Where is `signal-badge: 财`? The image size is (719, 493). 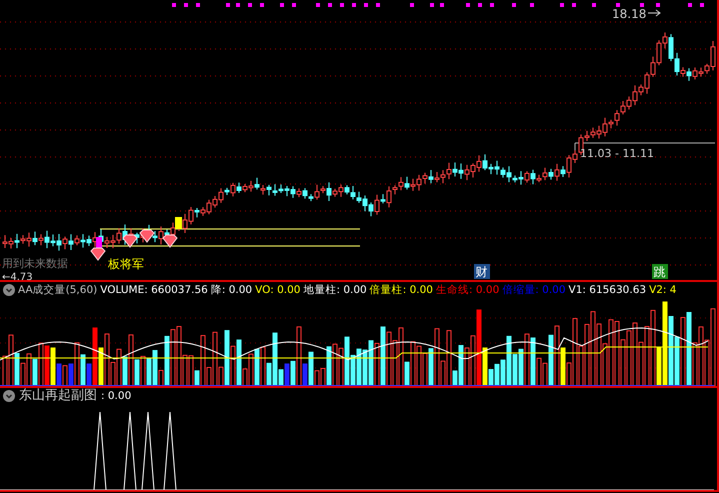 signal-badge: 财 is located at coordinates (482, 271).